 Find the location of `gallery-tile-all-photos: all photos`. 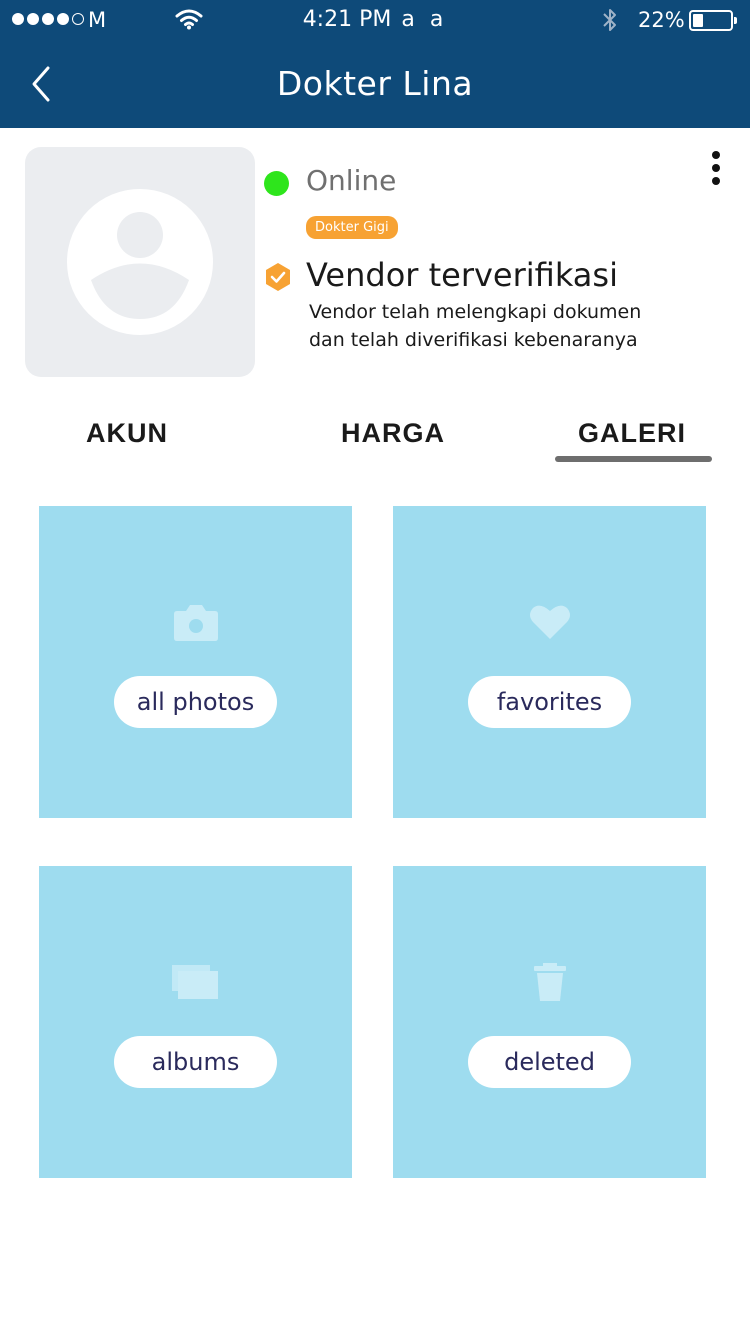

gallery-tile-all-photos: all photos is located at coordinates (195, 662).